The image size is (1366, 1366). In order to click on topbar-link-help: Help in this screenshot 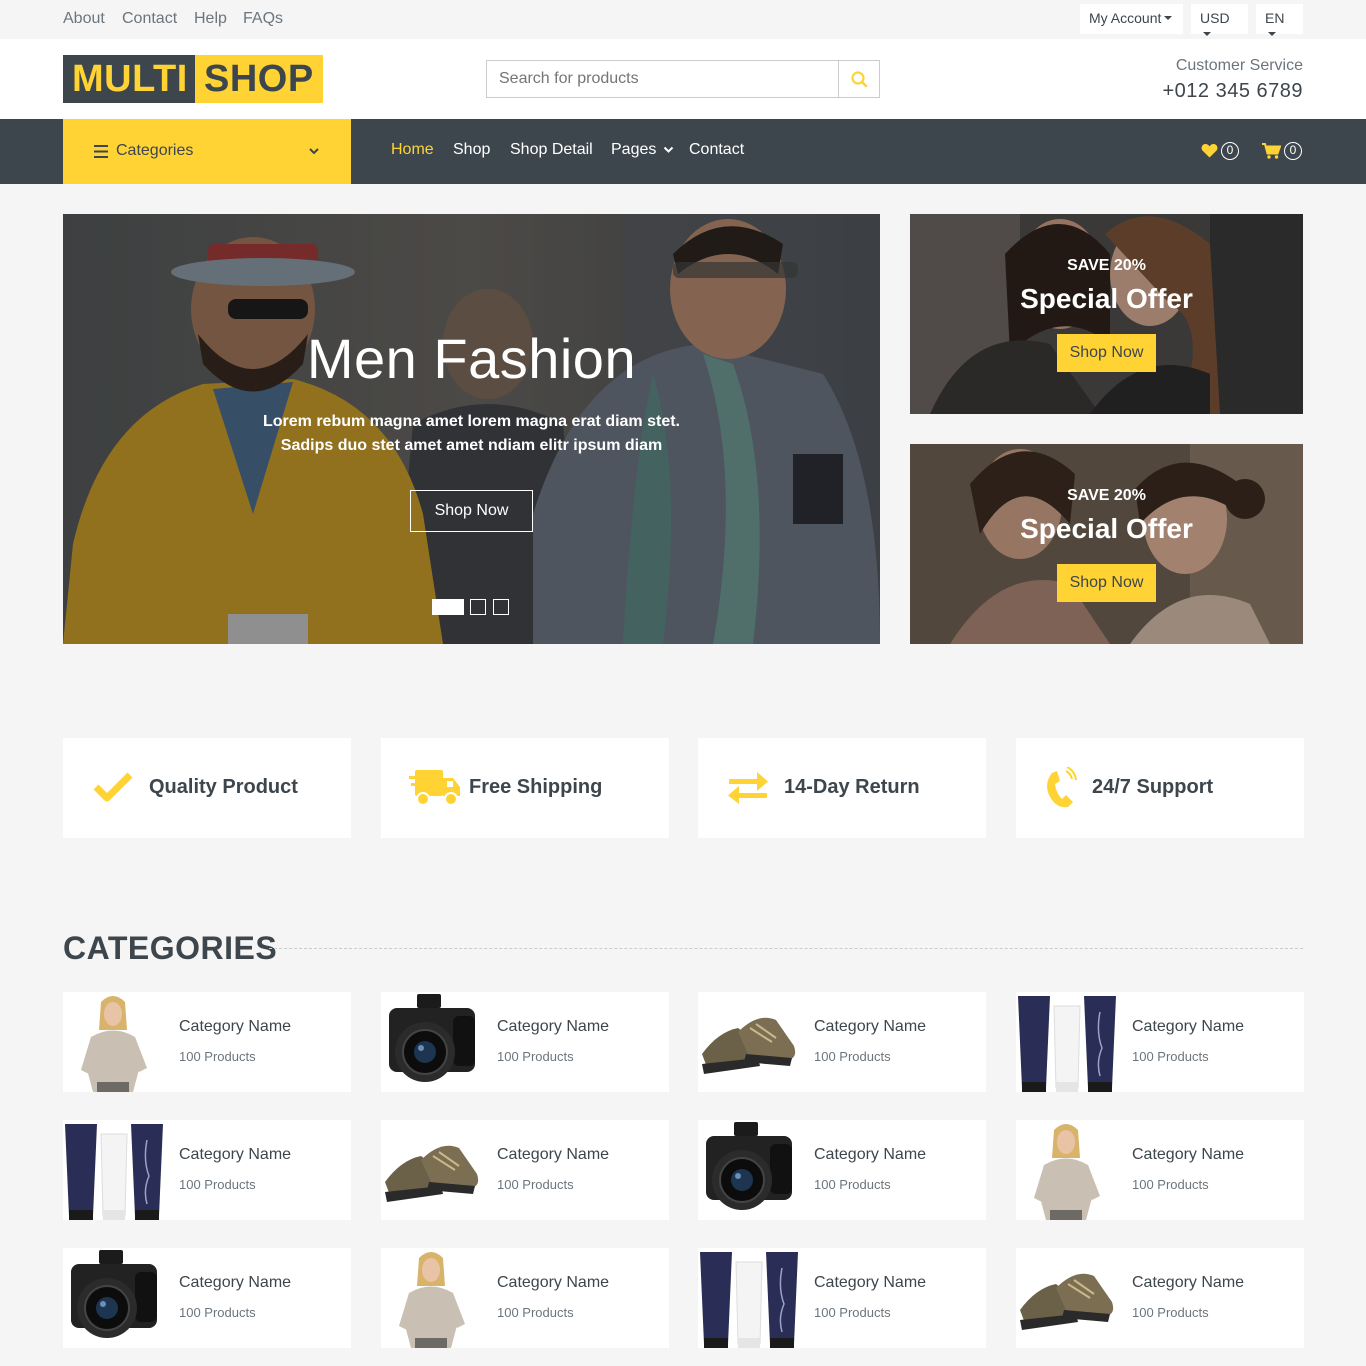, I will do `click(210, 19)`.